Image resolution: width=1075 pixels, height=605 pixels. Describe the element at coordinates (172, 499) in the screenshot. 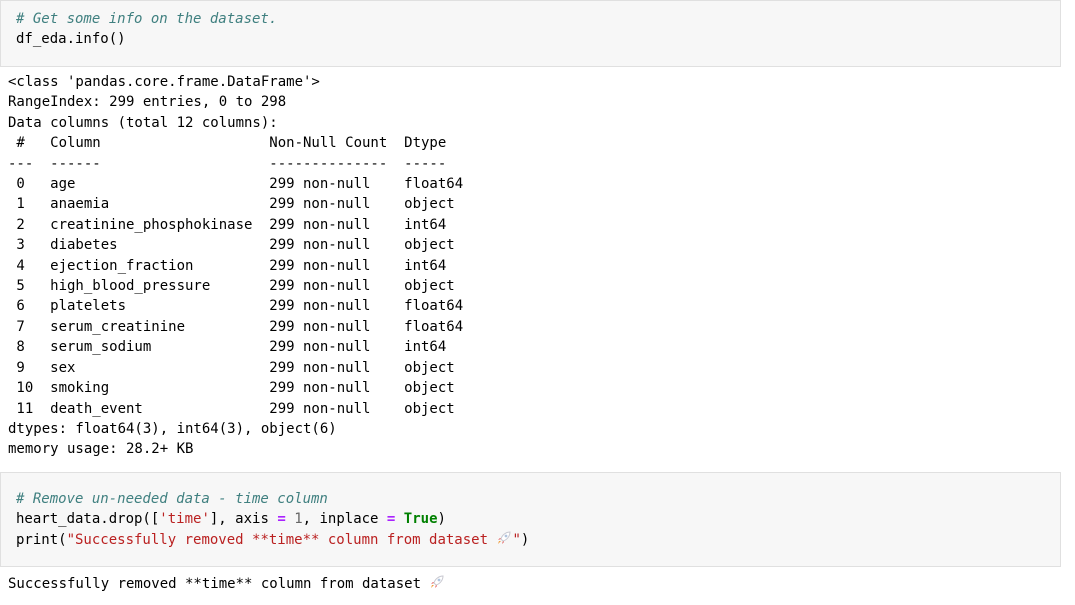

I see `code-comment: # Remove un-needed data - time column` at that location.